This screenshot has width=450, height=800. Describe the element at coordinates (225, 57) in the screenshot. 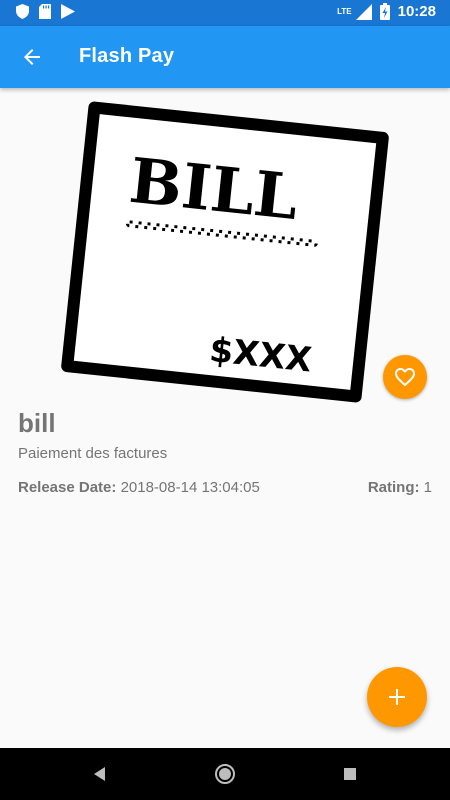

I see `app-bar: Flash Pay` at that location.